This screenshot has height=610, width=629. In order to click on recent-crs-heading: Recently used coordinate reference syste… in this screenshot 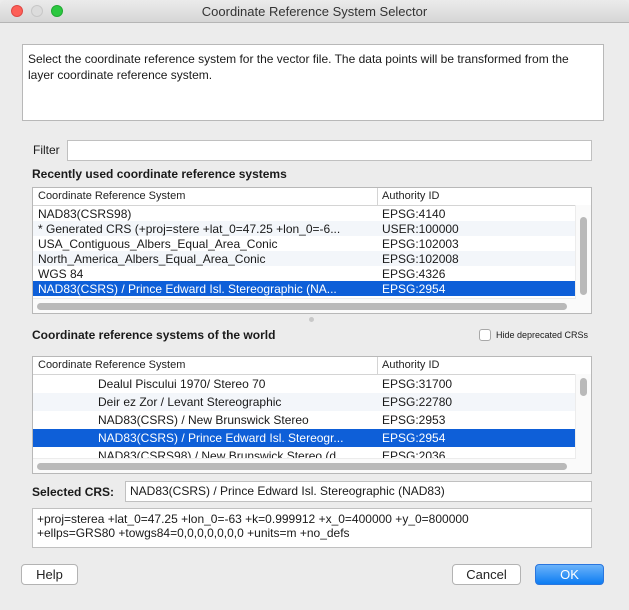, I will do `click(159, 174)`.